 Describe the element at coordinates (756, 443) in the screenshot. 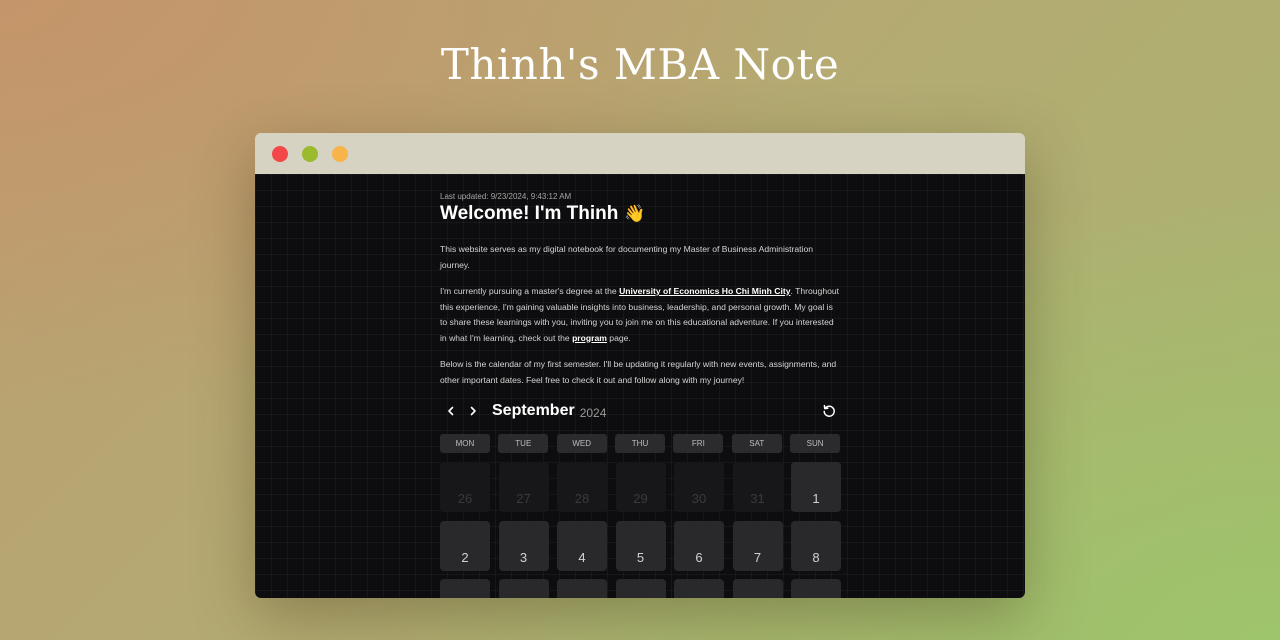

I see `weekday-label: SAT` at that location.